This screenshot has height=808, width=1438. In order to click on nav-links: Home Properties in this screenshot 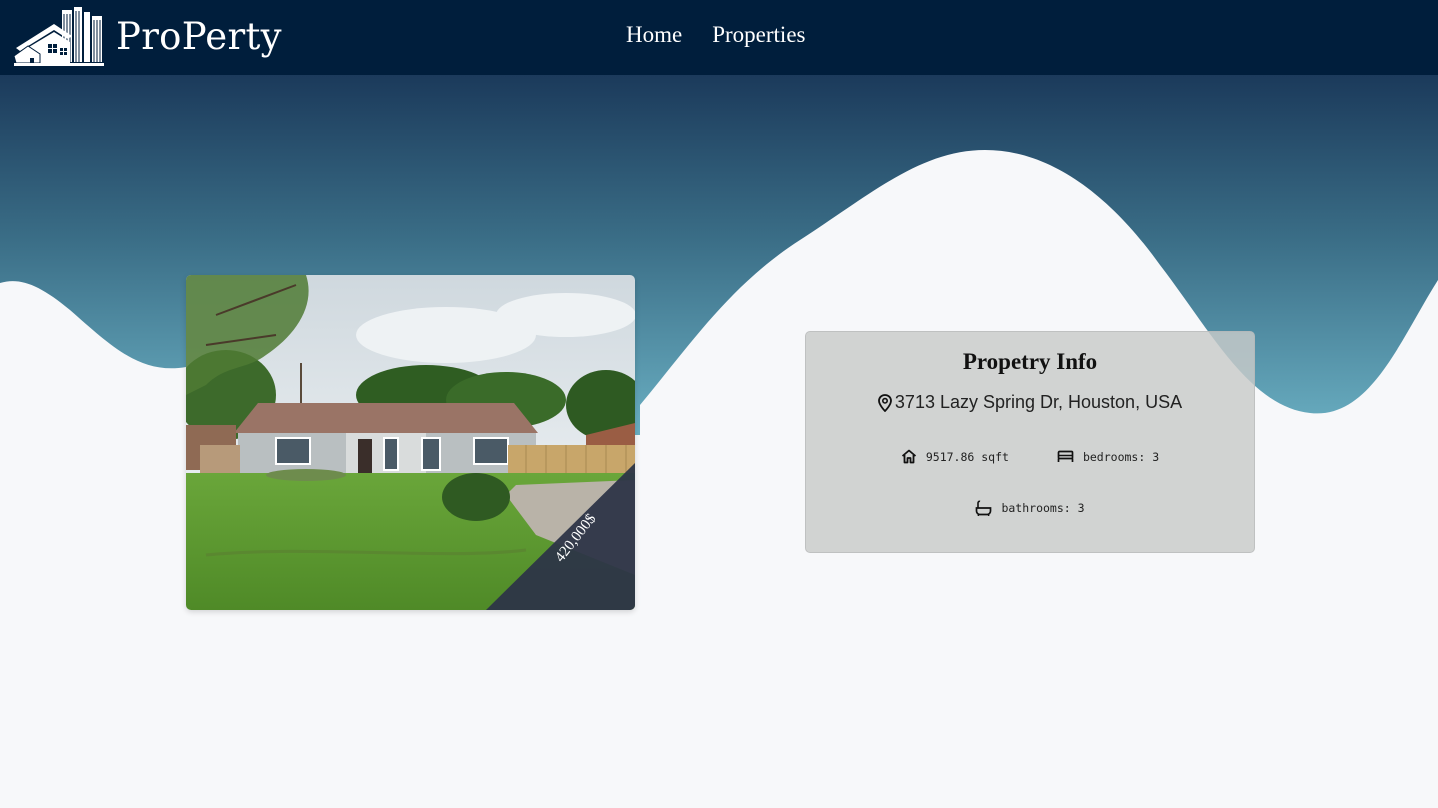, I will do `click(715, 35)`.